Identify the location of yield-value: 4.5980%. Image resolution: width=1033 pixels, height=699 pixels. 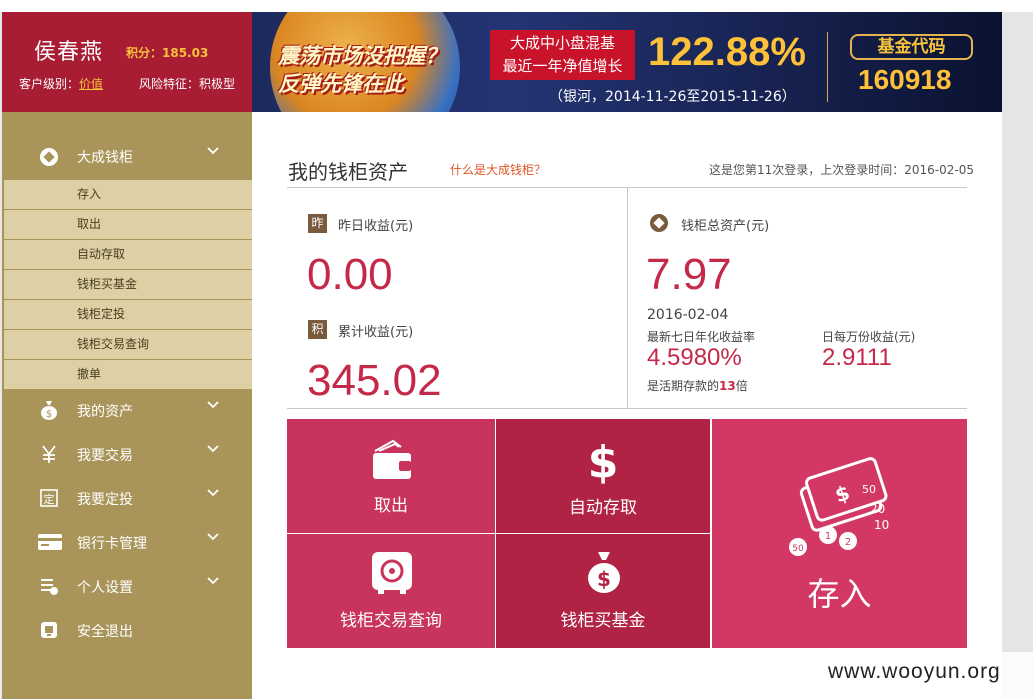
(694, 357).